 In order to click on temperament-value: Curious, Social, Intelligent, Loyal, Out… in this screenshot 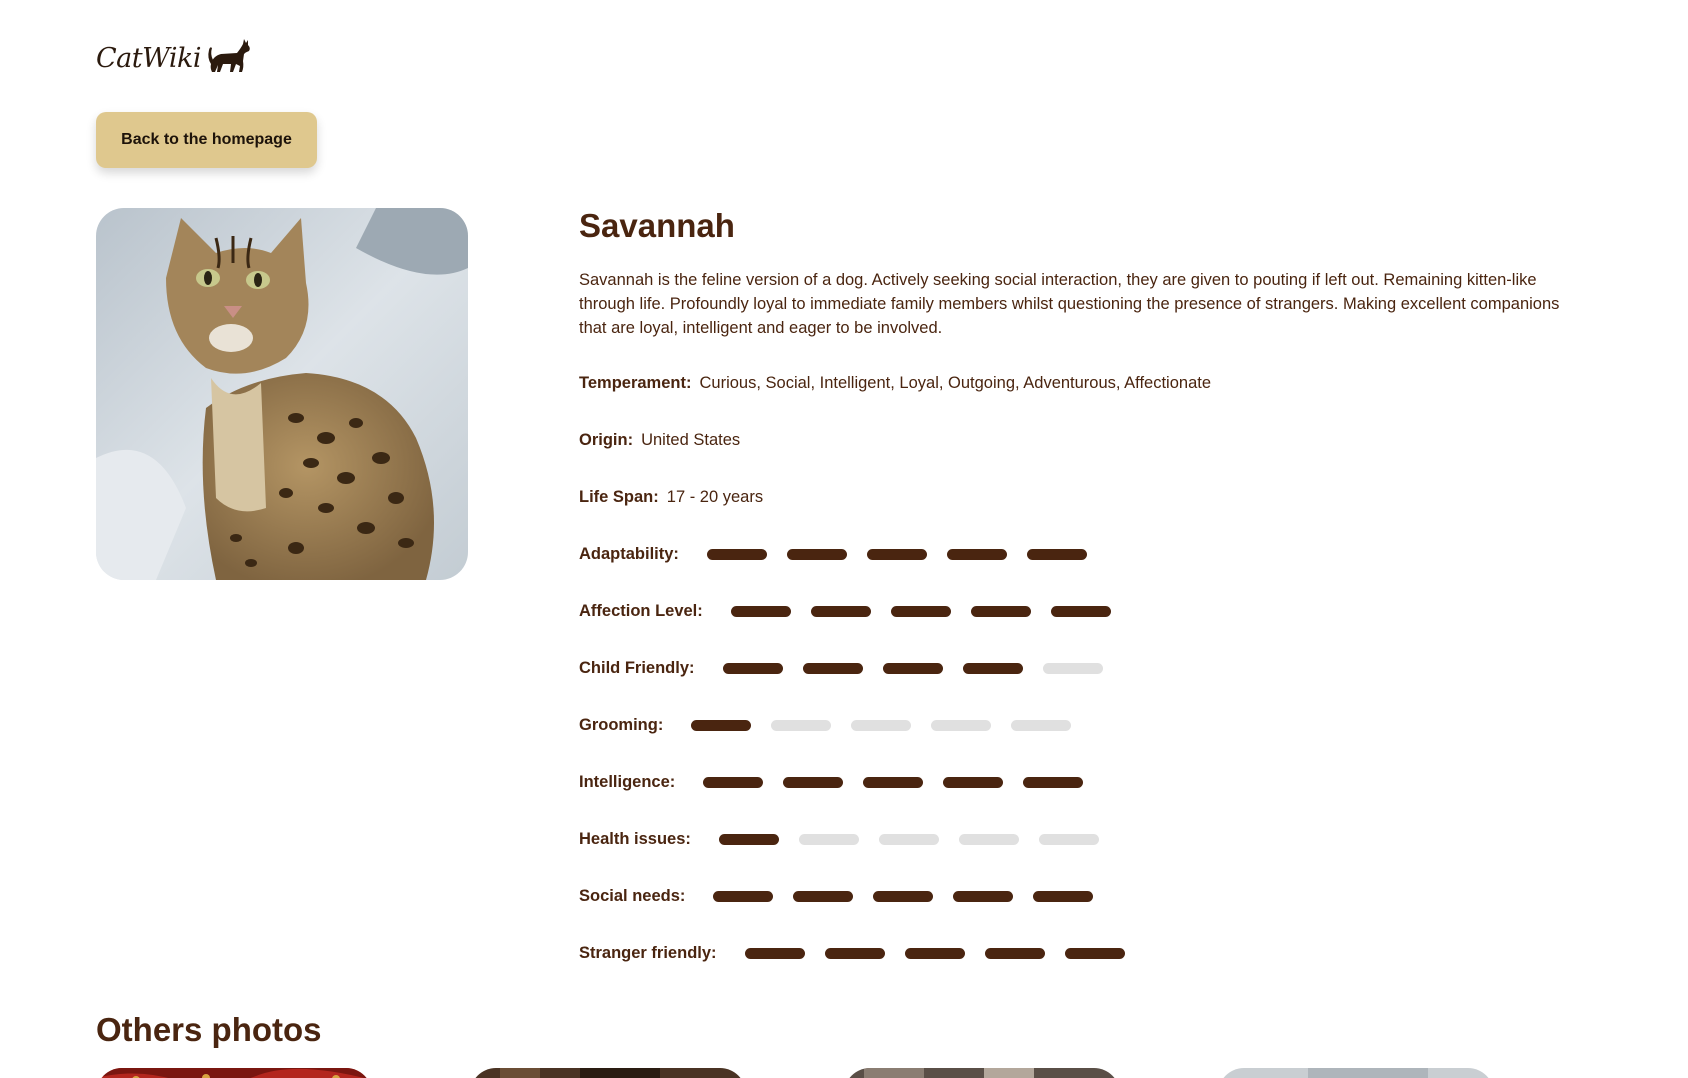, I will do `click(955, 382)`.